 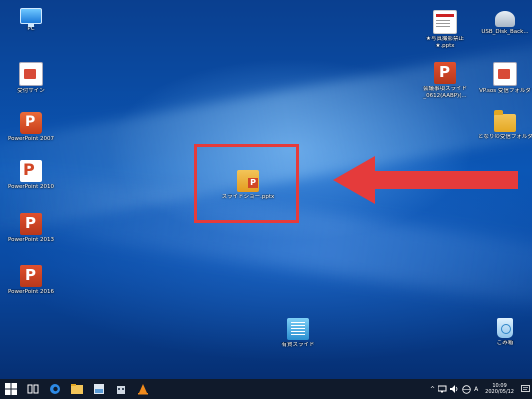 I want to click on icon-label: ごみ箱, so click(x=505, y=343).